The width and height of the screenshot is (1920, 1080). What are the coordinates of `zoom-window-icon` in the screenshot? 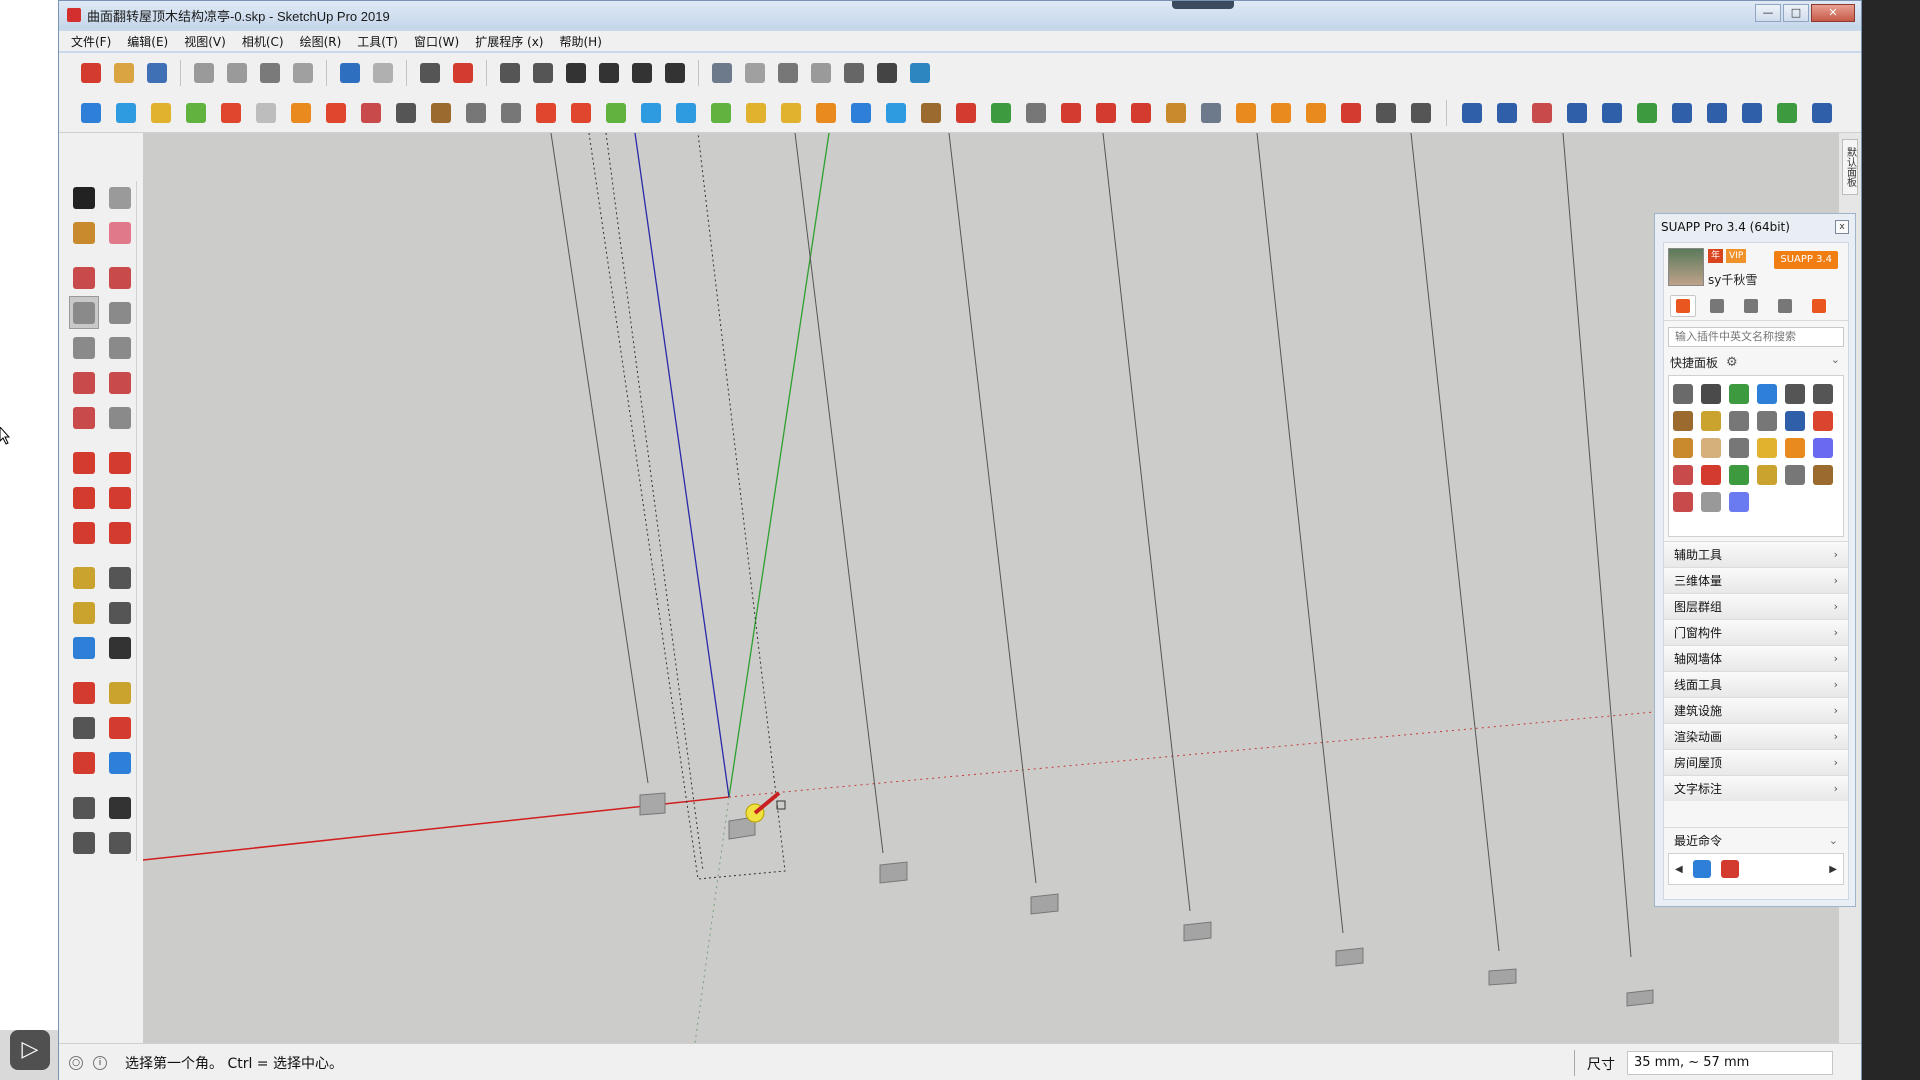 It's located at (120, 727).